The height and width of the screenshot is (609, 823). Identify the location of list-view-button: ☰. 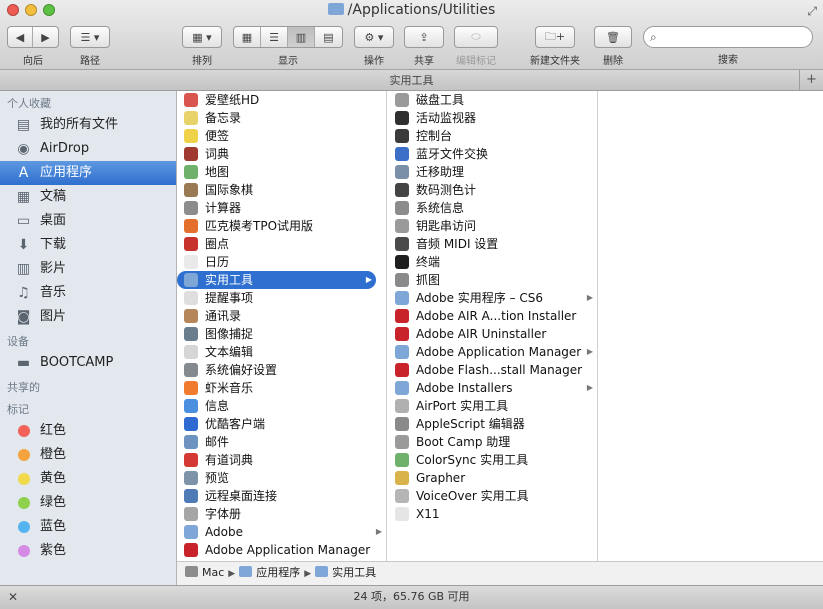
(274, 37).